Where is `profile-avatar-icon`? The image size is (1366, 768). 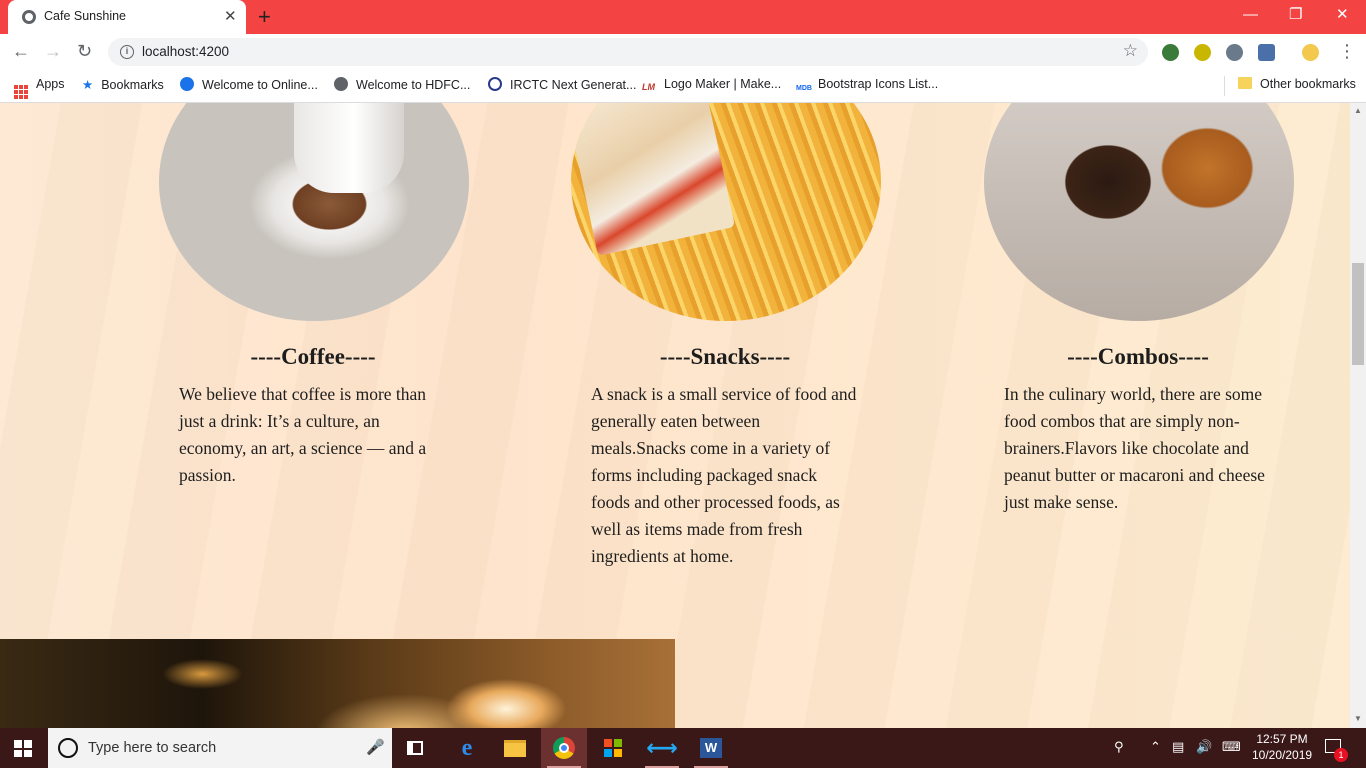
profile-avatar-icon is located at coordinates (1310, 52).